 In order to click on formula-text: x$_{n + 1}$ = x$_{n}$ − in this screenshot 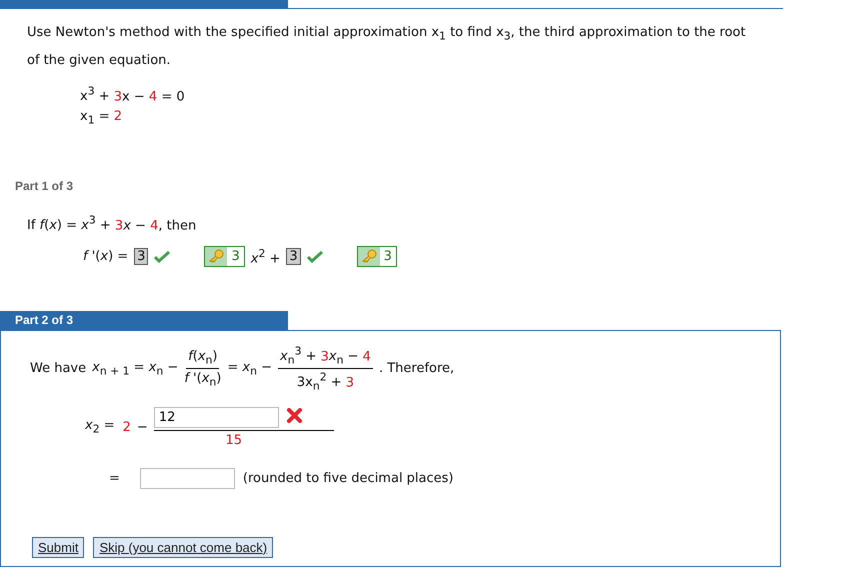, I will do `click(135, 369)`.